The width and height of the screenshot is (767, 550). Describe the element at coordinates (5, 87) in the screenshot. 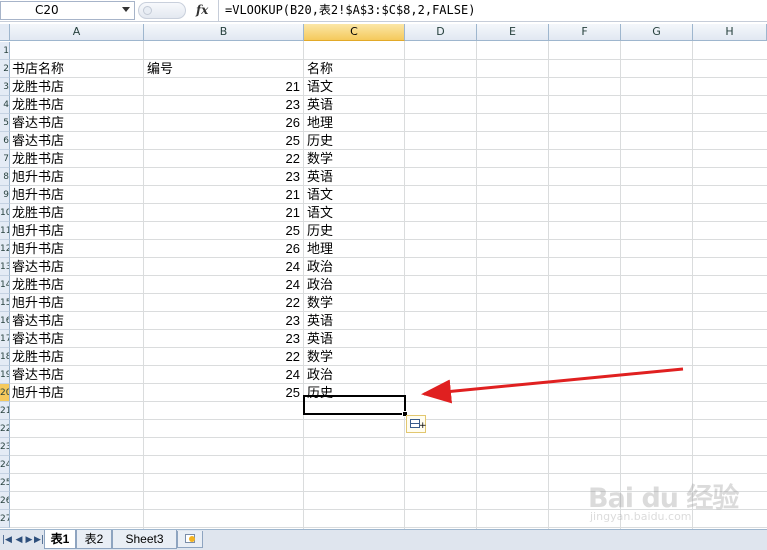

I see `row-header: 3` at that location.